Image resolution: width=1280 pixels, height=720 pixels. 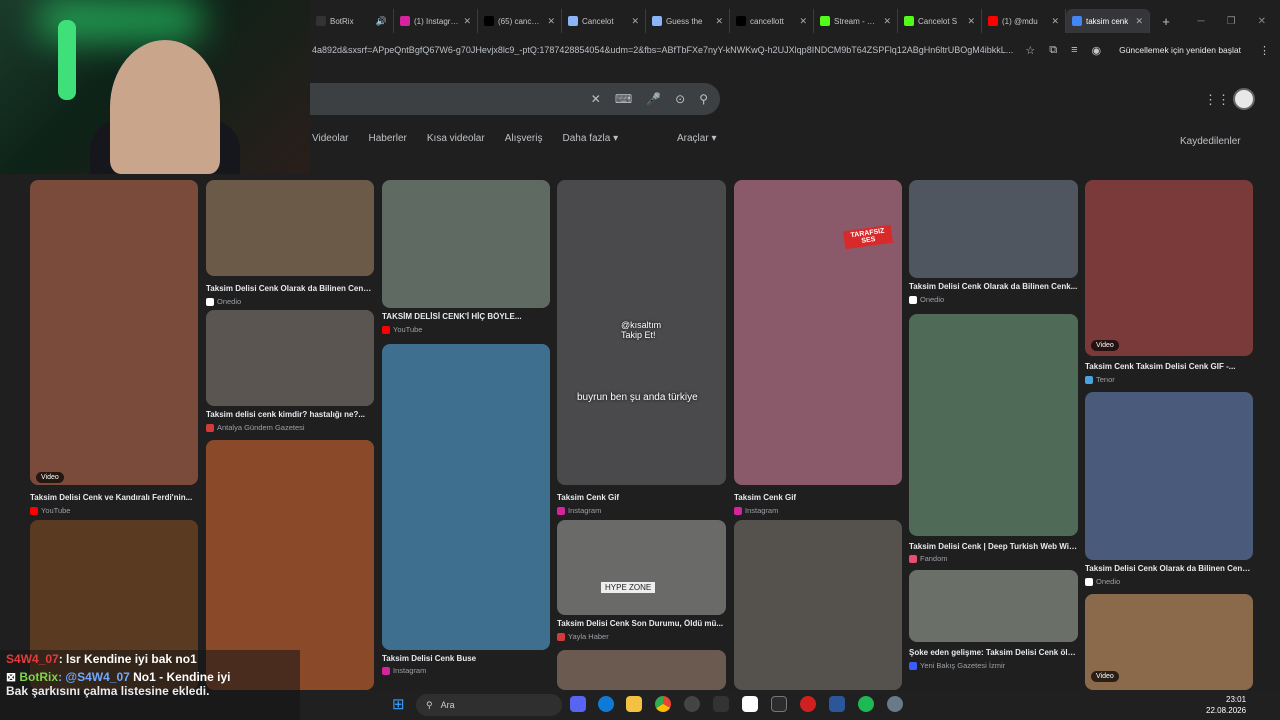 What do you see at coordinates (590, 138) in the screenshot?
I see `filter-more: Daha fazla ▾` at bounding box center [590, 138].